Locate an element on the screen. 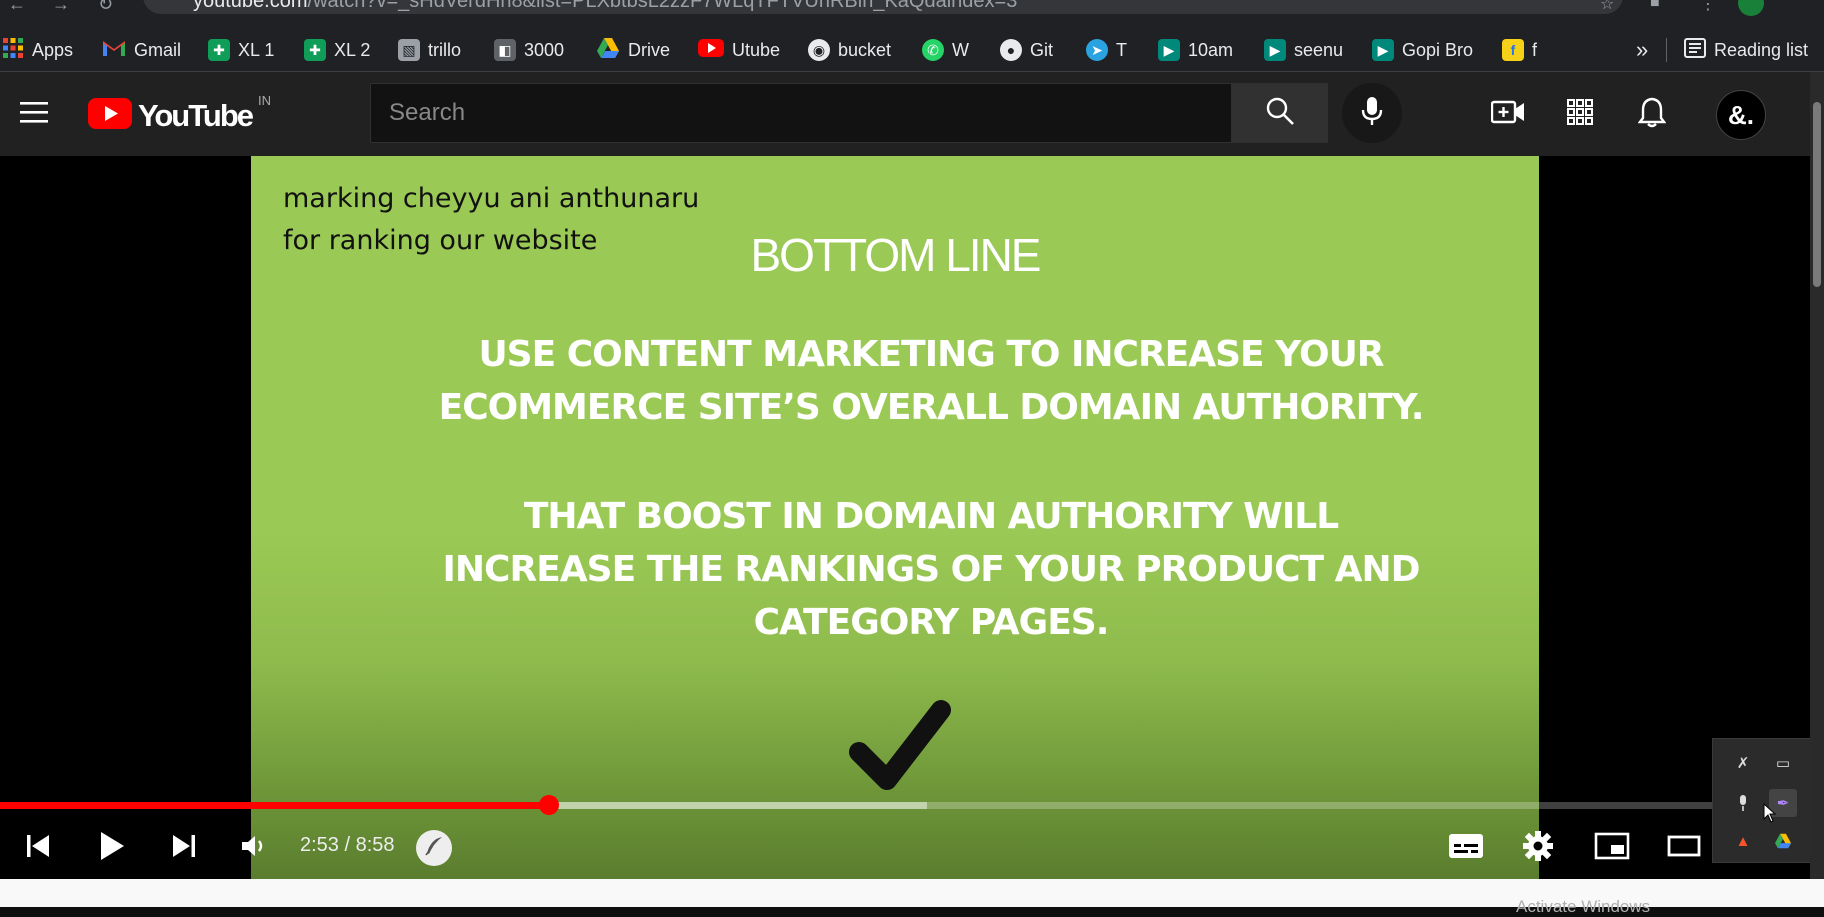 The height and width of the screenshot is (917, 1824). guide-menu-button is located at coordinates (34, 114).